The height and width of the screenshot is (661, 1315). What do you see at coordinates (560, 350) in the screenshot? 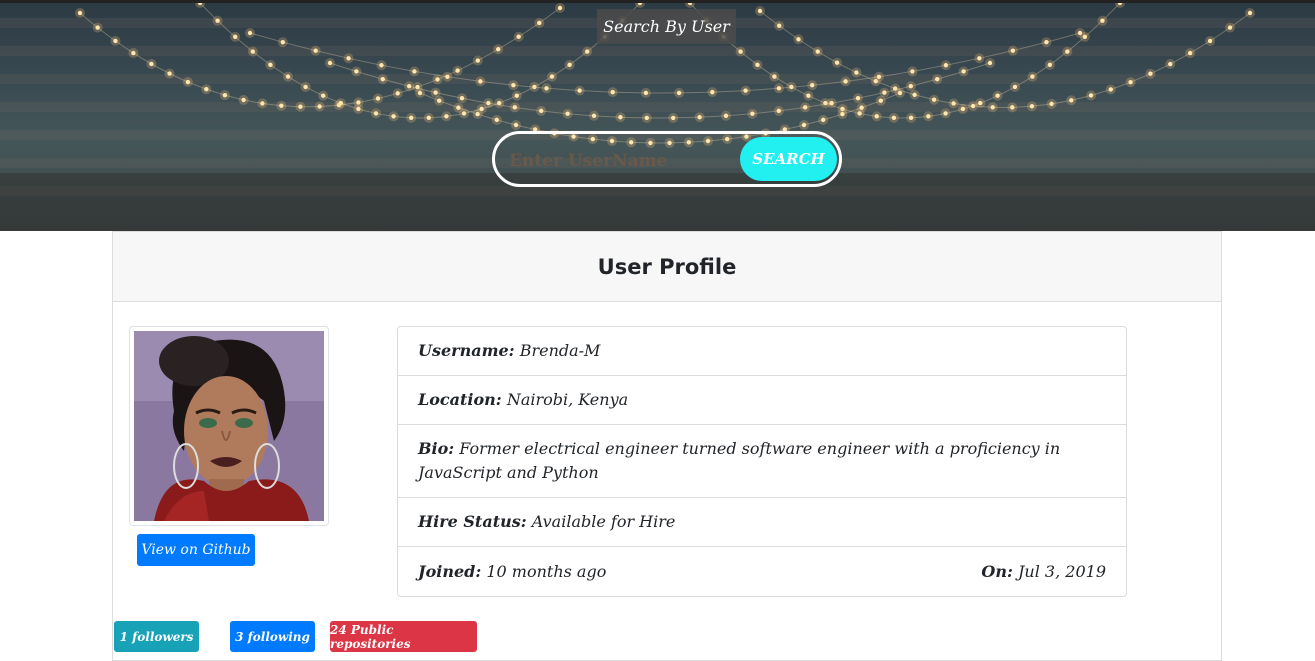
I see `username-value: Brenda-M` at bounding box center [560, 350].